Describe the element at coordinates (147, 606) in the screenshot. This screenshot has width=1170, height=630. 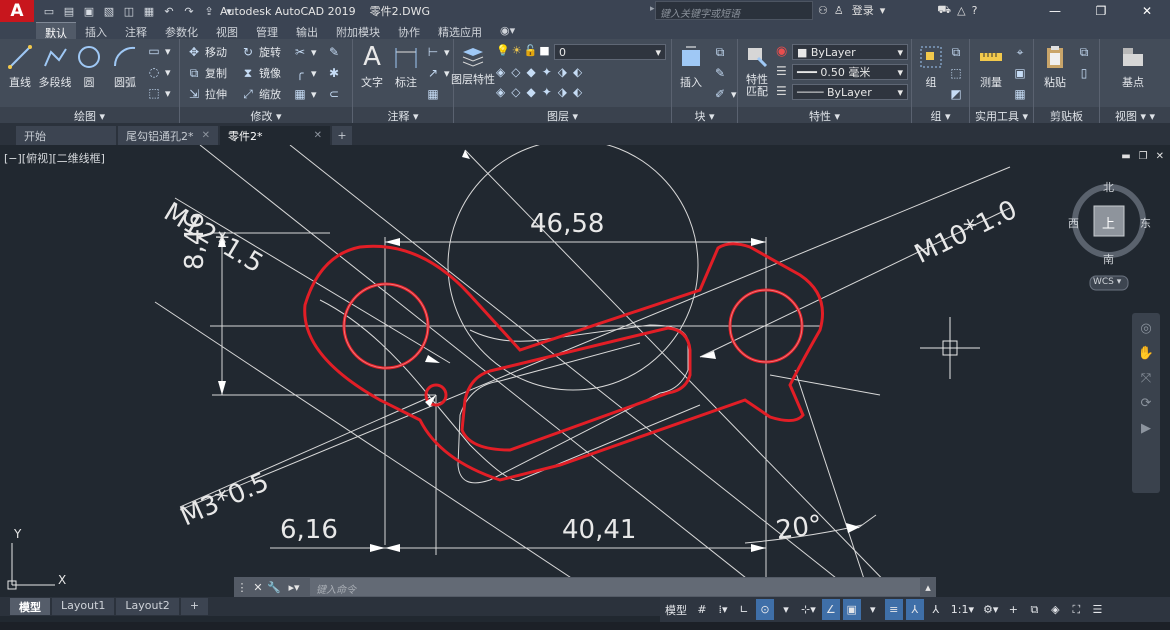
I see `layout-tab-layout2: Layout2` at that location.